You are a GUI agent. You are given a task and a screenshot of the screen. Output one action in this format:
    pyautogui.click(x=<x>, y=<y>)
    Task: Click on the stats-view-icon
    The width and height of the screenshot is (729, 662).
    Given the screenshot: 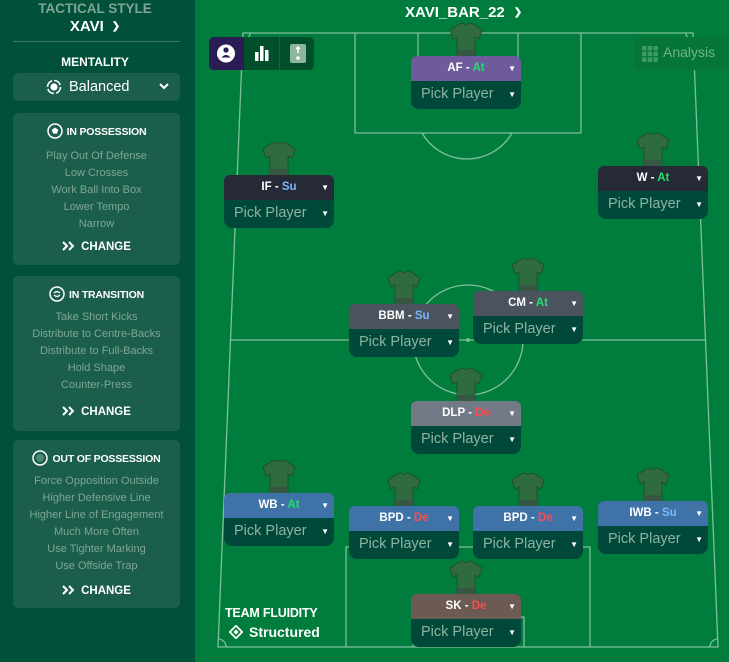 What is the action you would take?
    pyautogui.click(x=262, y=53)
    